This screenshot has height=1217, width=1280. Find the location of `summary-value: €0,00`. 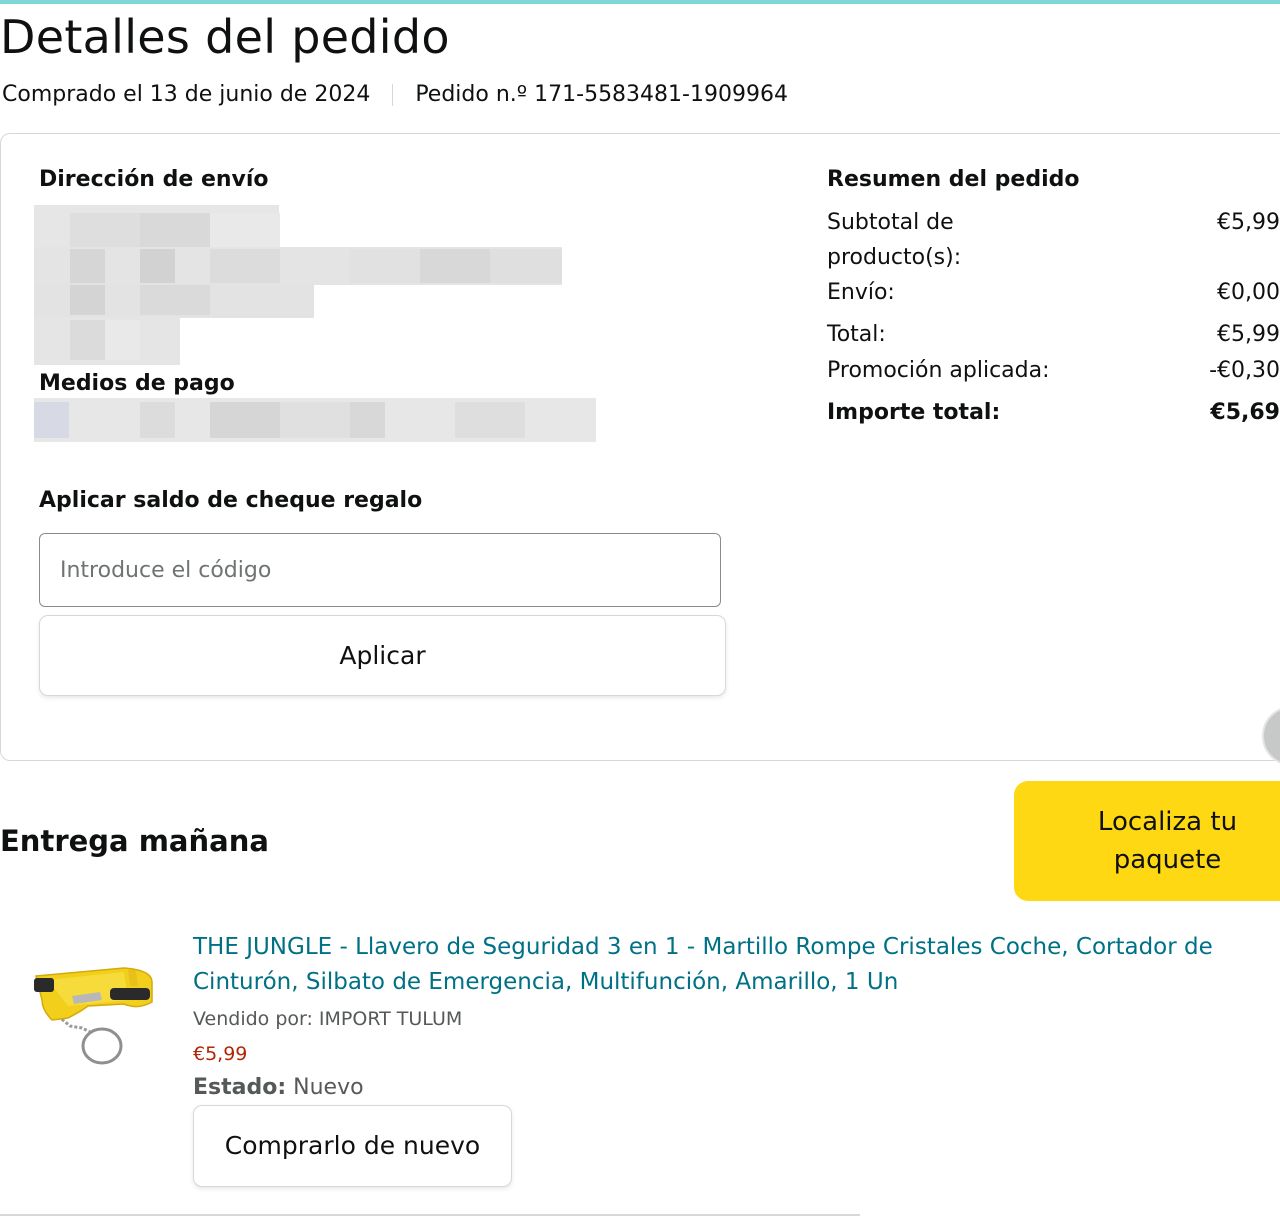

summary-value: €0,00 is located at coordinates (1248, 292).